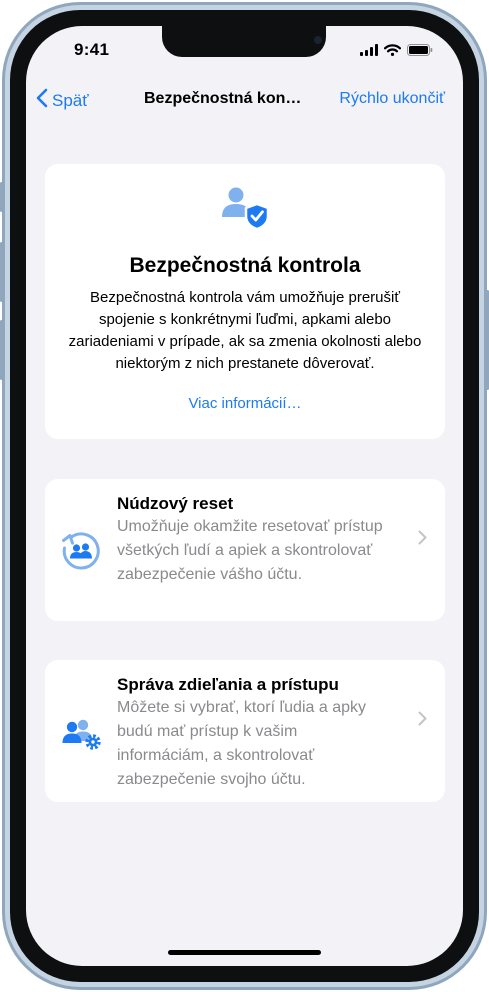 This screenshot has height=992, width=489. Describe the element at coordinates (92, 49) in the screenshot. I see `status-time: 9:41` at that location.